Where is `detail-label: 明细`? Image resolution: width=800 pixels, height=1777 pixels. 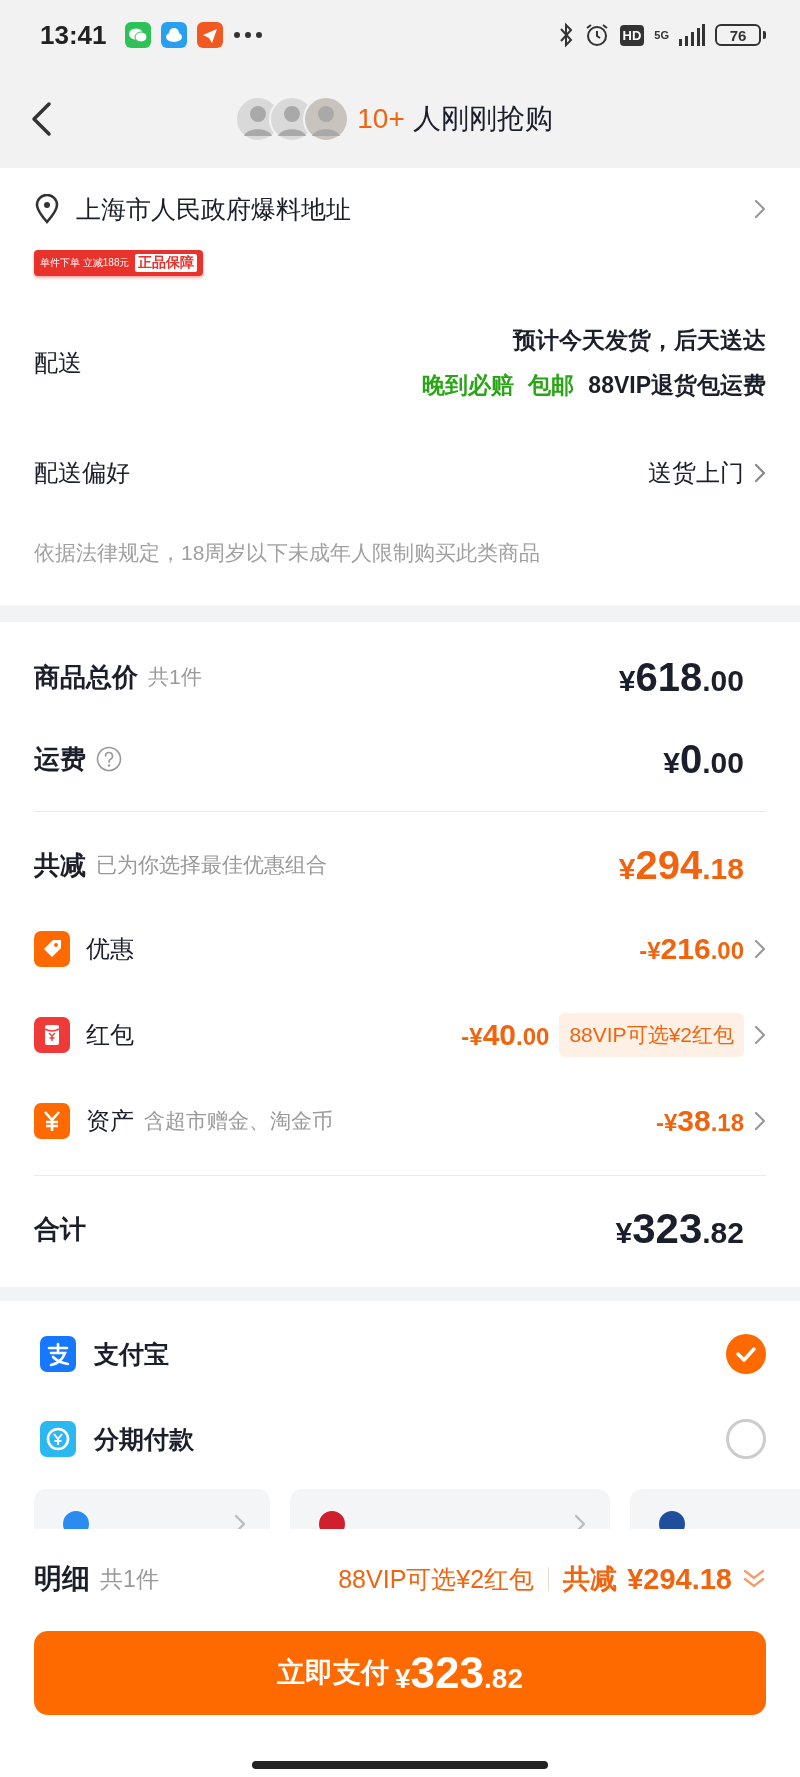 detail-label: 明细 is located at coordinates (62, 1579).